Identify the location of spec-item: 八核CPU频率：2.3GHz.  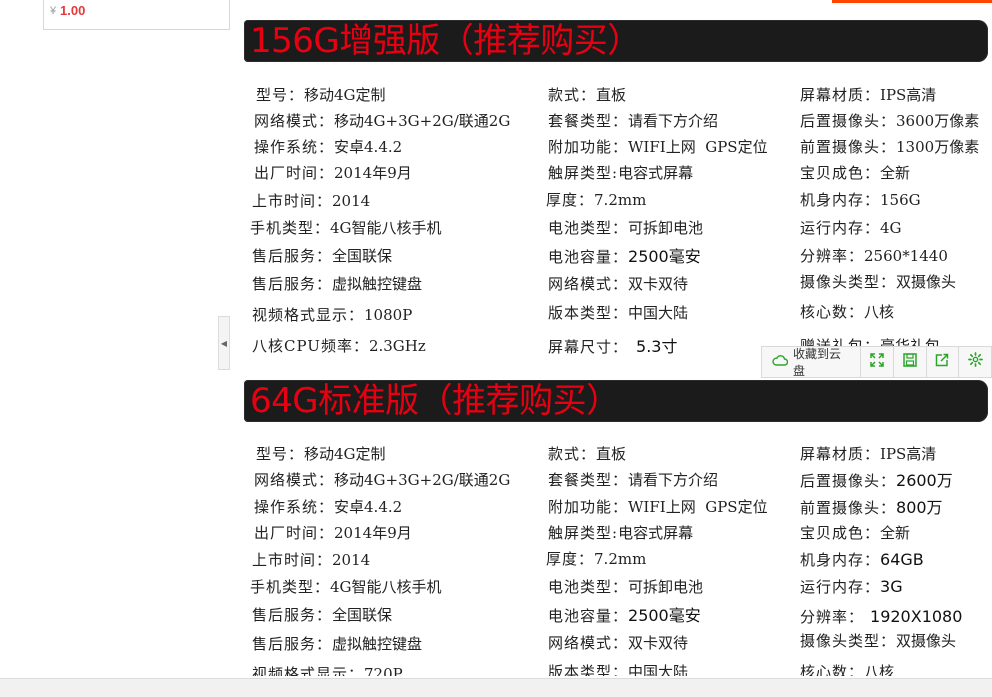
(339, 346).